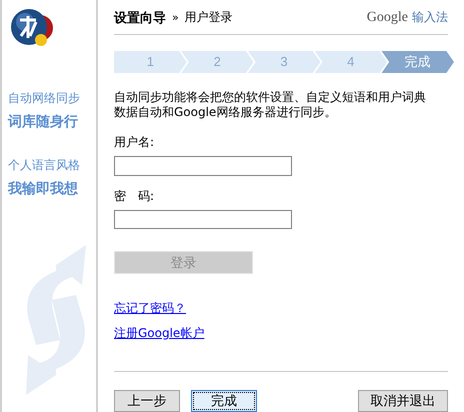  Describe the element at coordinates (430, 17) in the screenshot. I see `product-name: 输入法` at that location.